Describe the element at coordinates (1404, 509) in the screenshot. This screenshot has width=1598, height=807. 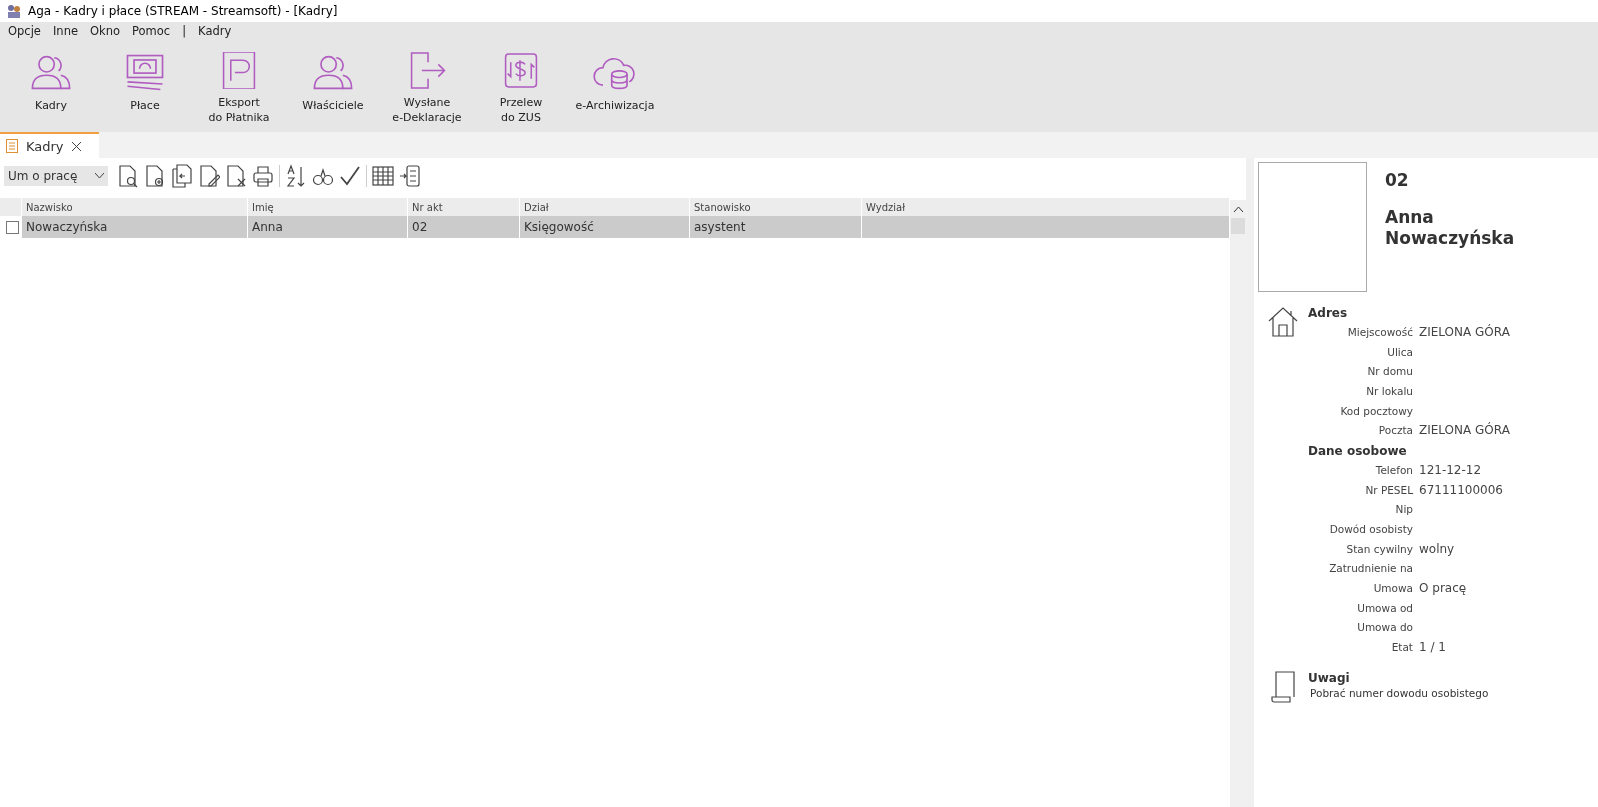
I see `field-label: Nip` at that location.